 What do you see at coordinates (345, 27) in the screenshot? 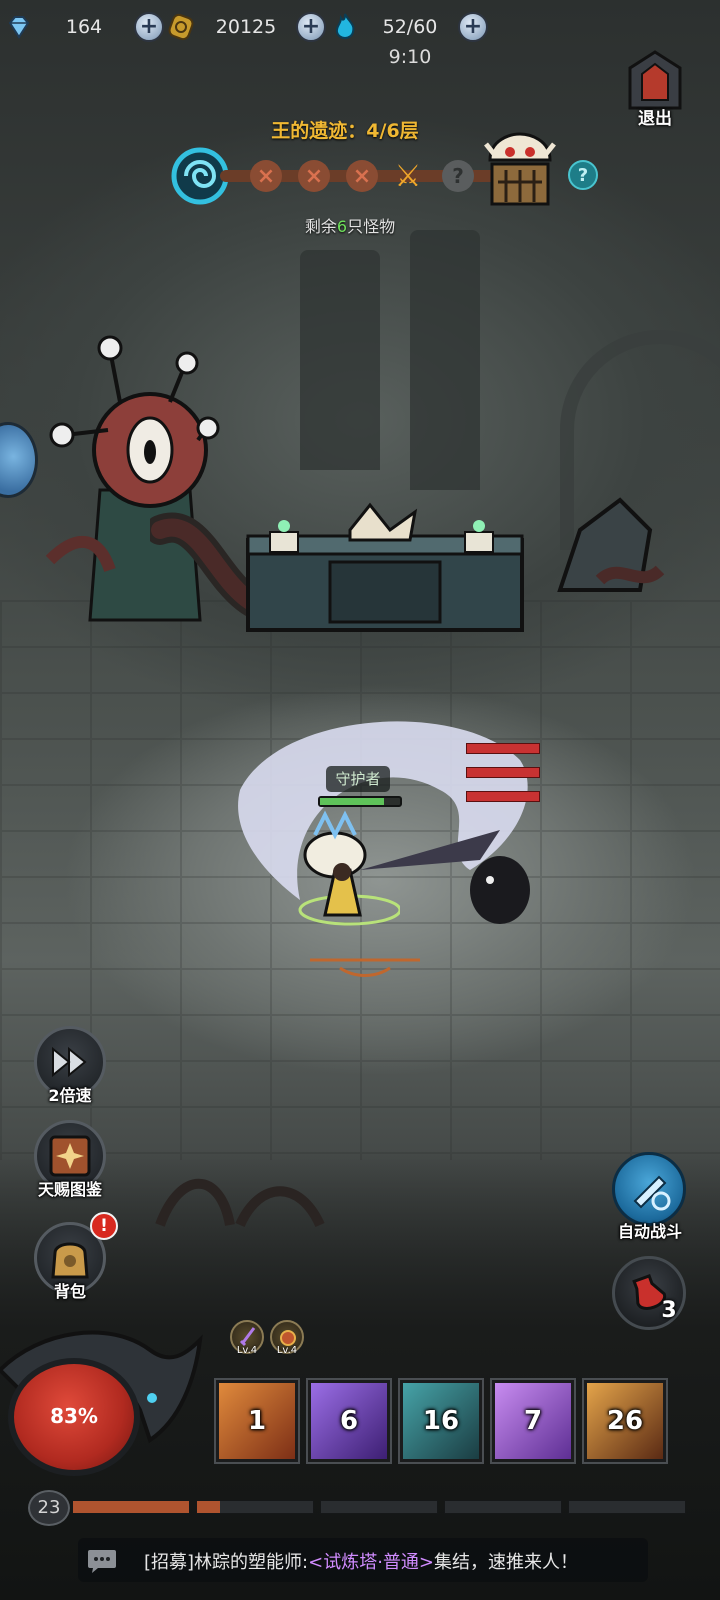
I see `blue-flame-icon` at bounding box center [345, 27].